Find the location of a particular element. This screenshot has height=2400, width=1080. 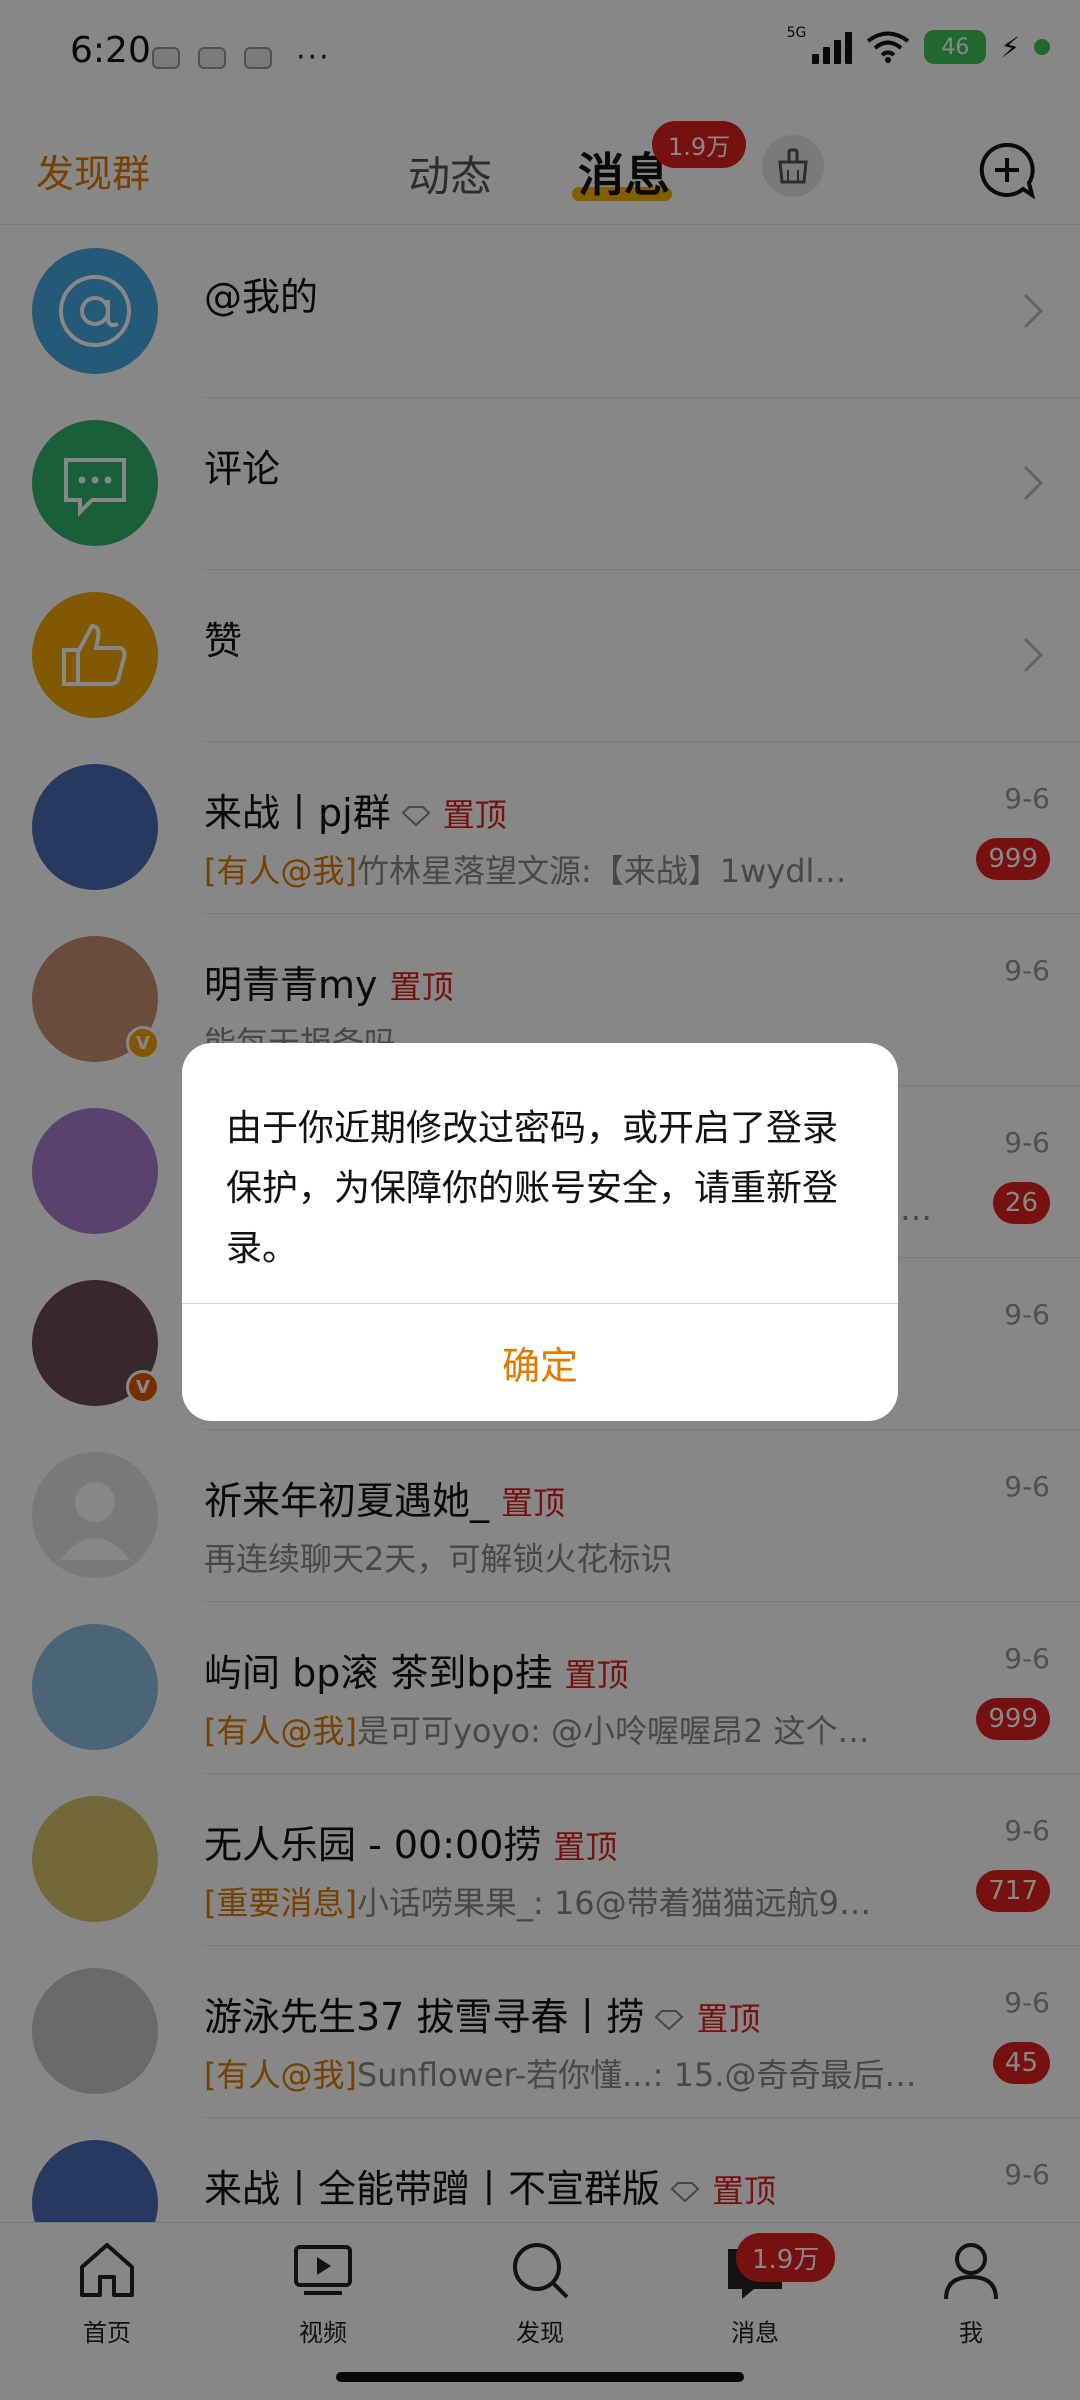

confirm-button: 确定 is located at coordinates (540, 1362).